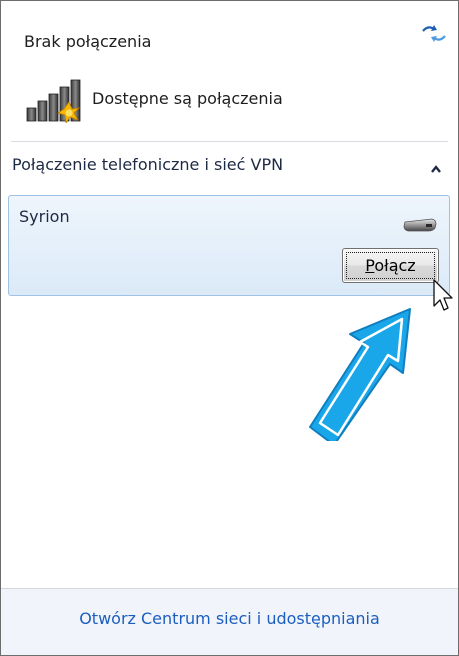 The width and height of the screenshot is (459, 656). I want to click on connection-item-syrion: Syrion Połącz, so click(229, 245).